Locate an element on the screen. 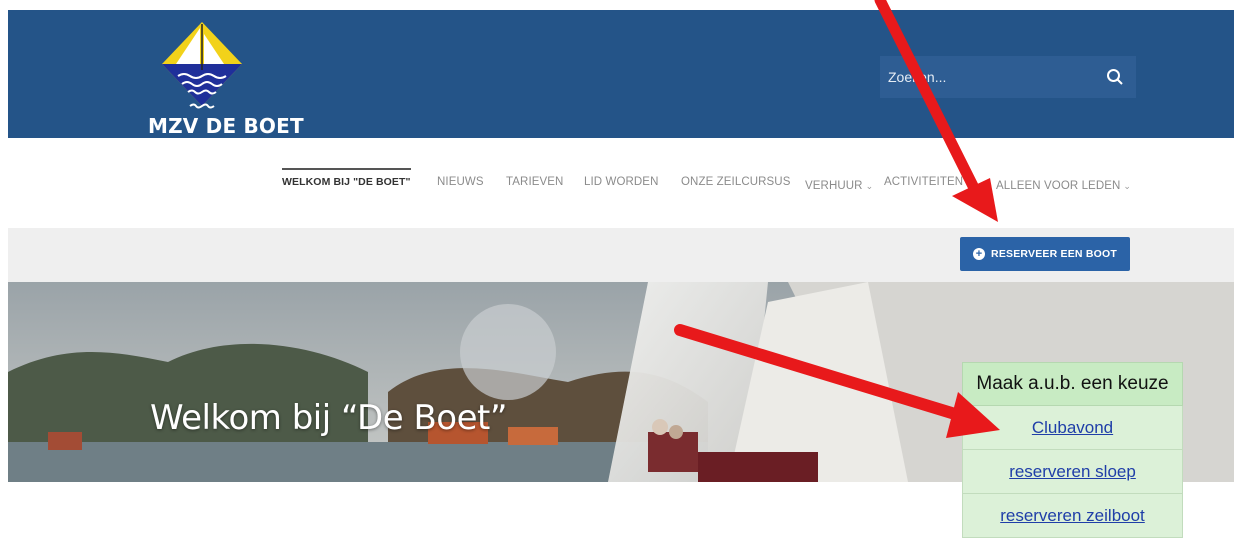  clubavond-link: Clubavond is located at coordinates (1072, 428).